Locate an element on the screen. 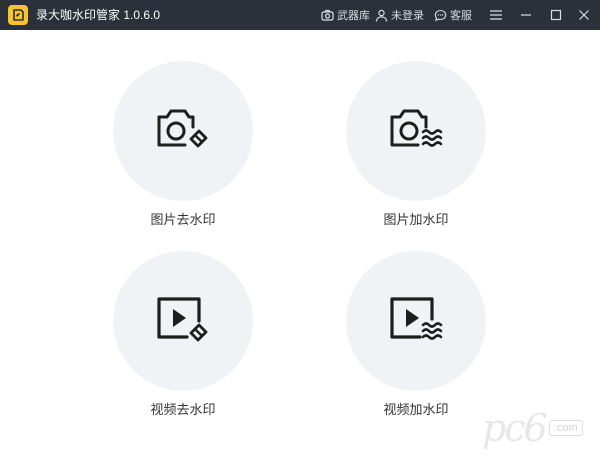  chat-icon is located at coordinates (440, 15).